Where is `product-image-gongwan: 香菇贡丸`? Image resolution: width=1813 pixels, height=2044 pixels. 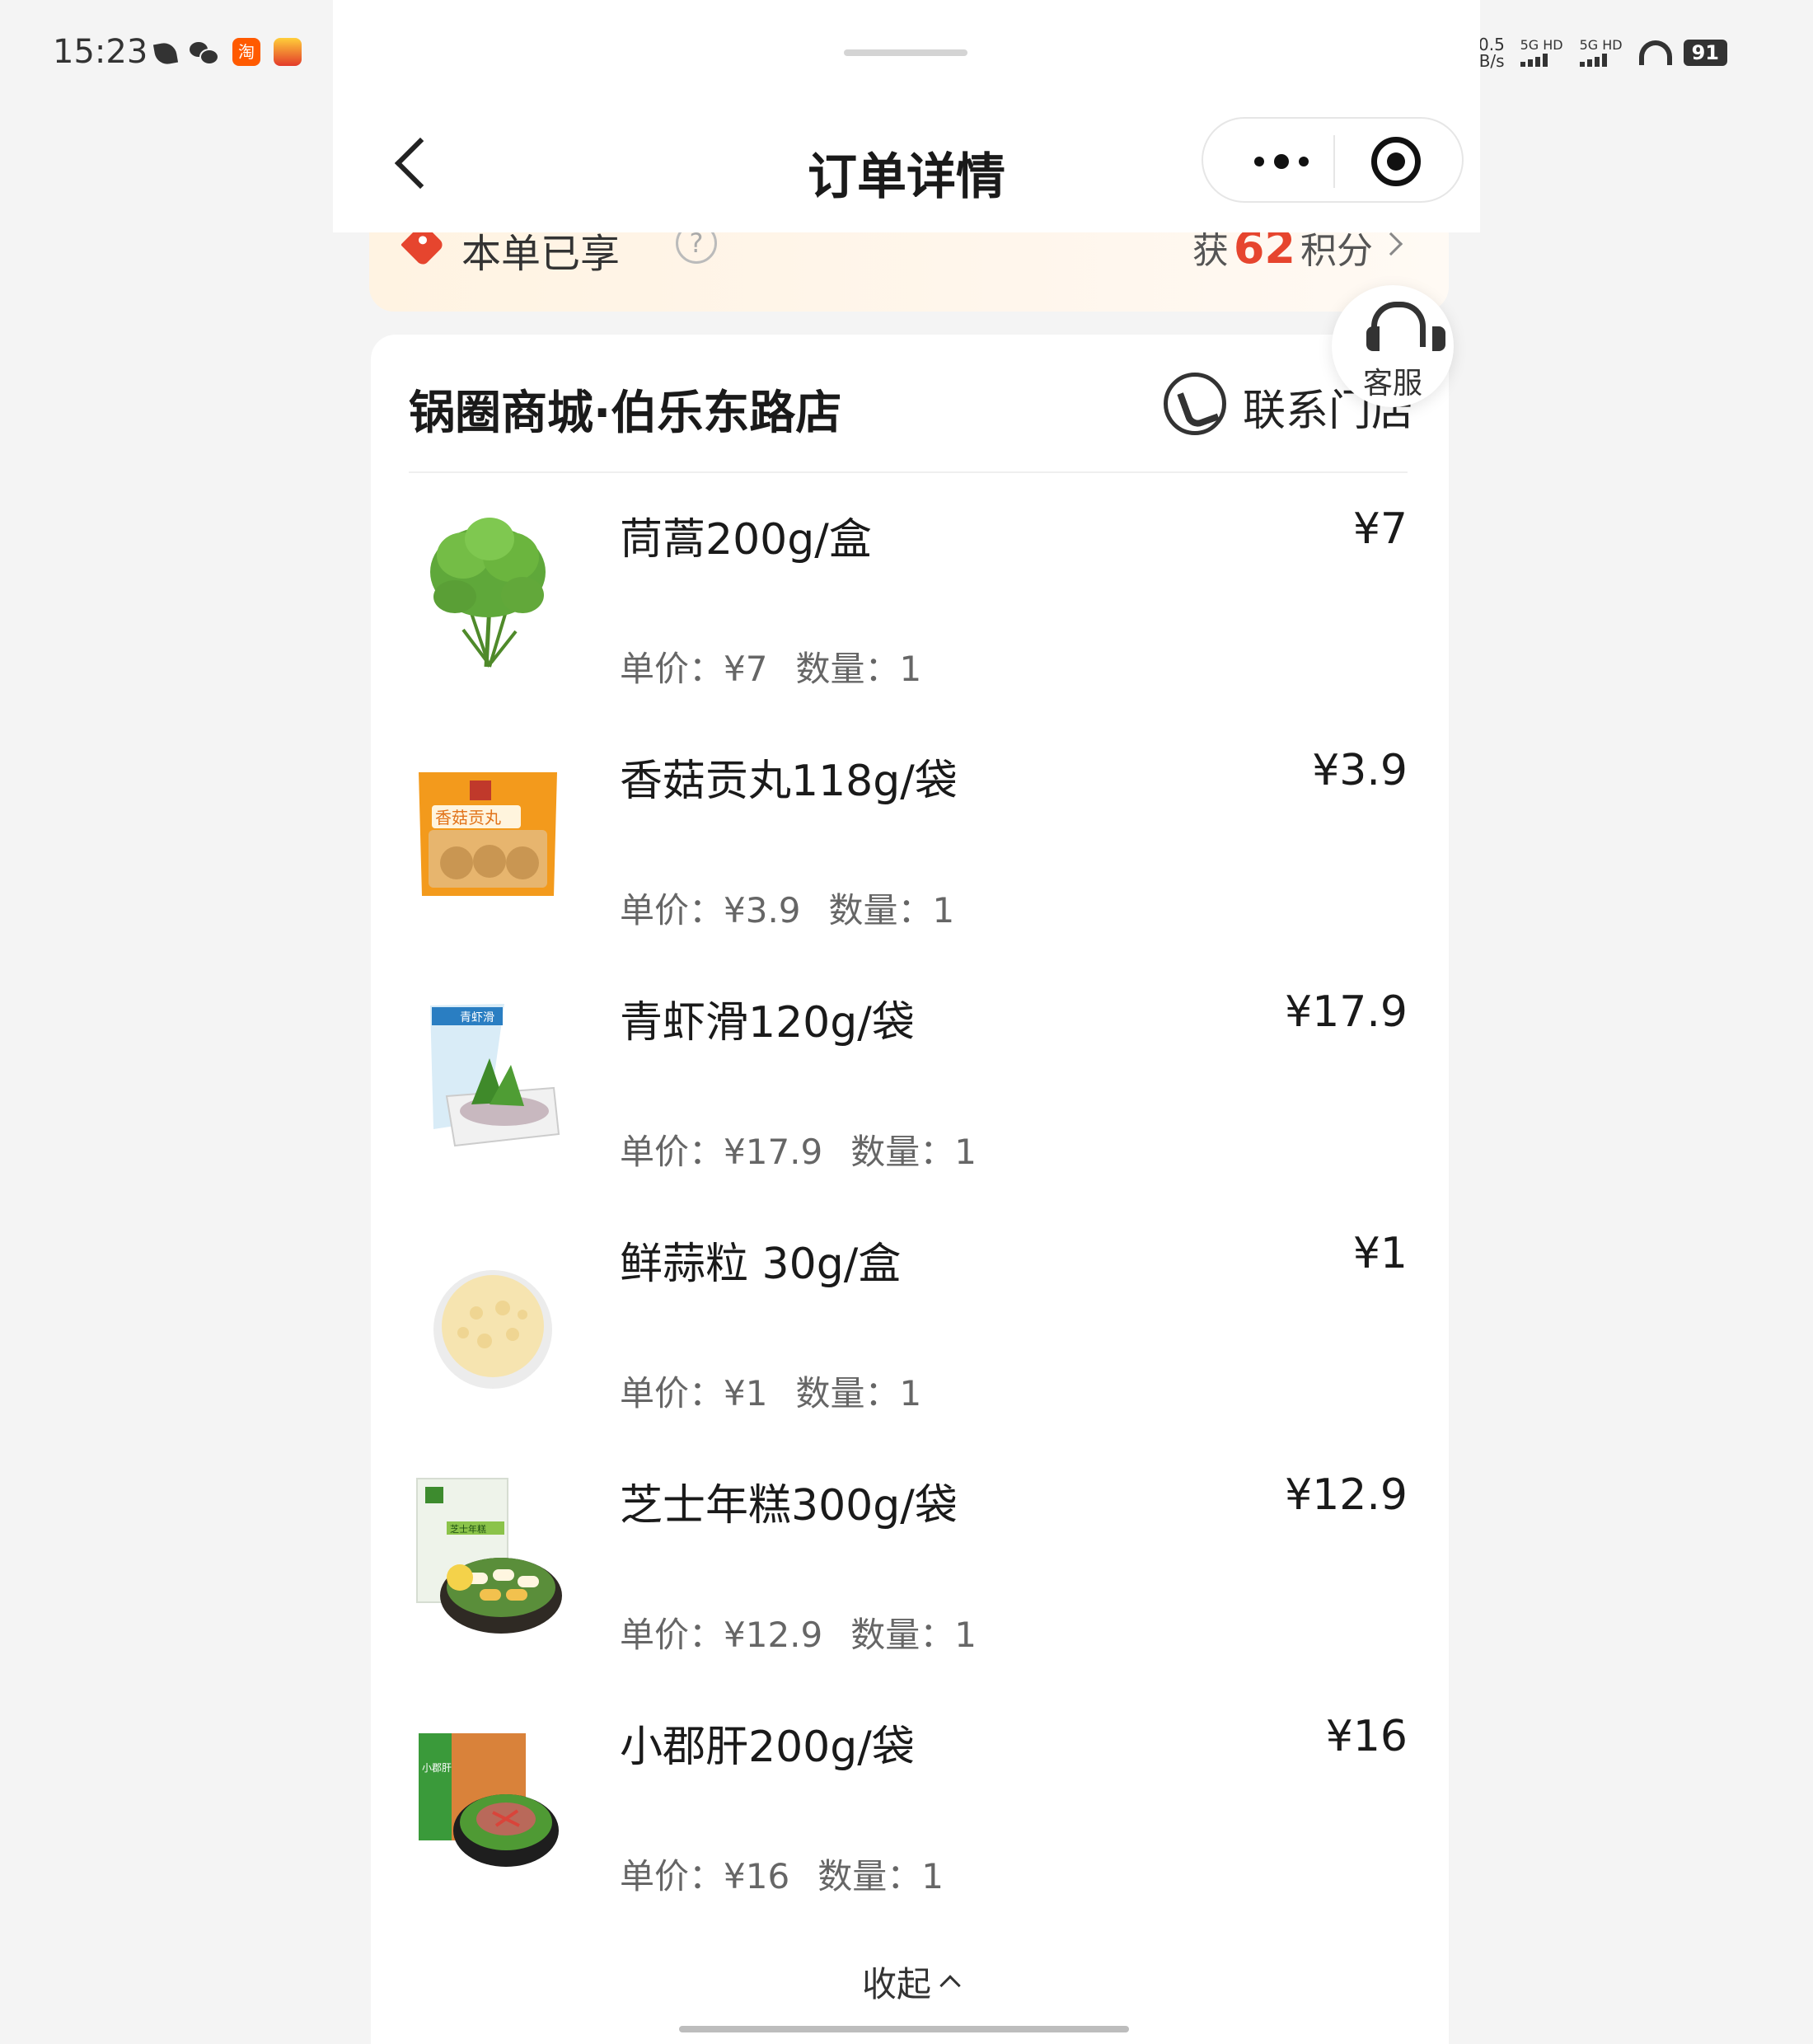
product-image-gongwan: 香菇贡丸 is located at coordinates (488, 830).